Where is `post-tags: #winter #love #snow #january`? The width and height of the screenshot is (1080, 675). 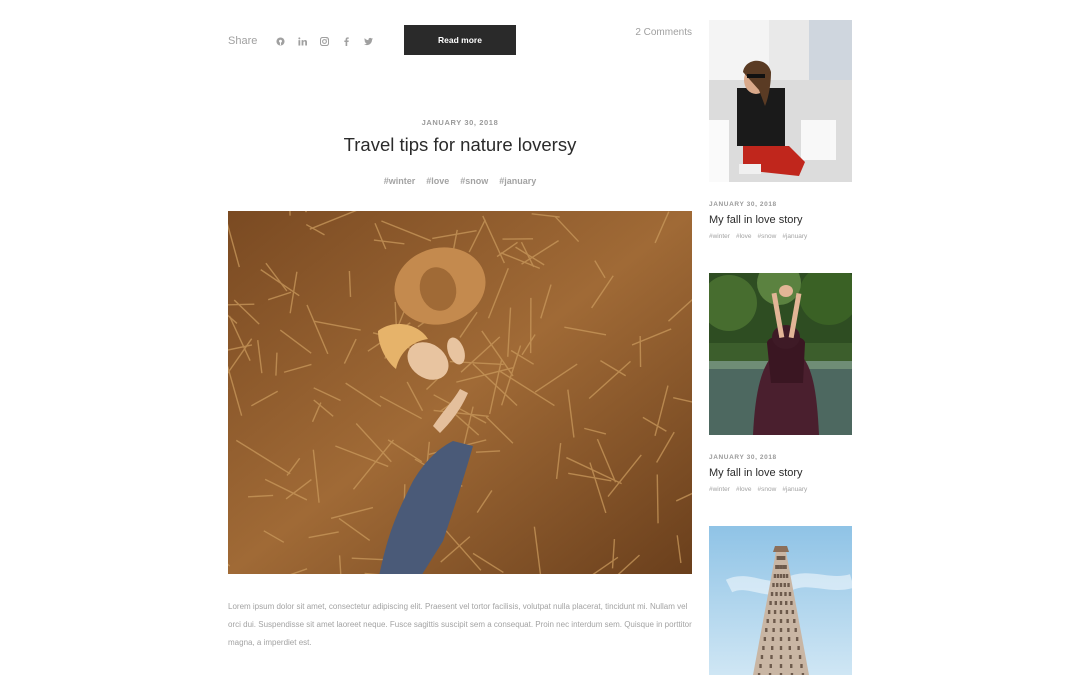 post-tags: #winter #love #snow #january is located at coordinates (460, 181).